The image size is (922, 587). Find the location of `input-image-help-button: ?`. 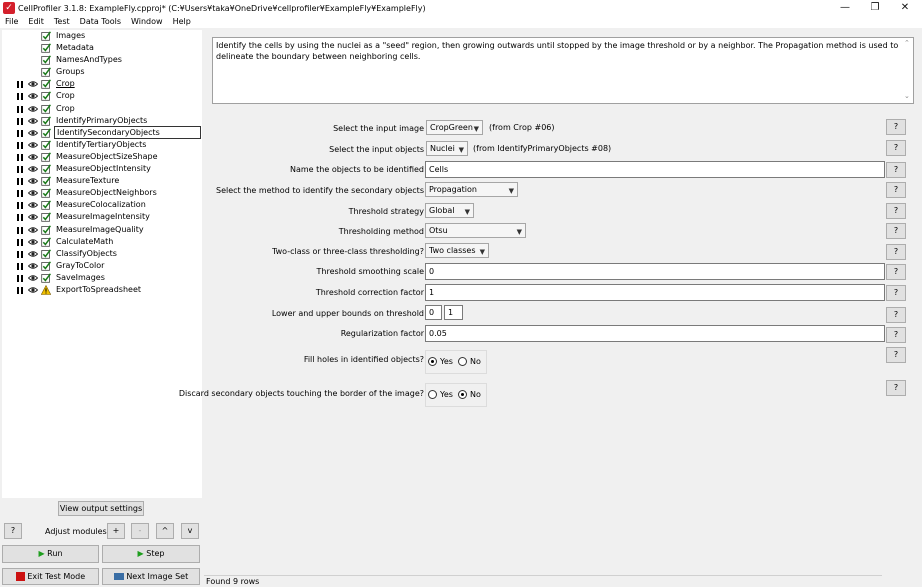

input-image-help-button: ? is located at coordinates (896, 127).